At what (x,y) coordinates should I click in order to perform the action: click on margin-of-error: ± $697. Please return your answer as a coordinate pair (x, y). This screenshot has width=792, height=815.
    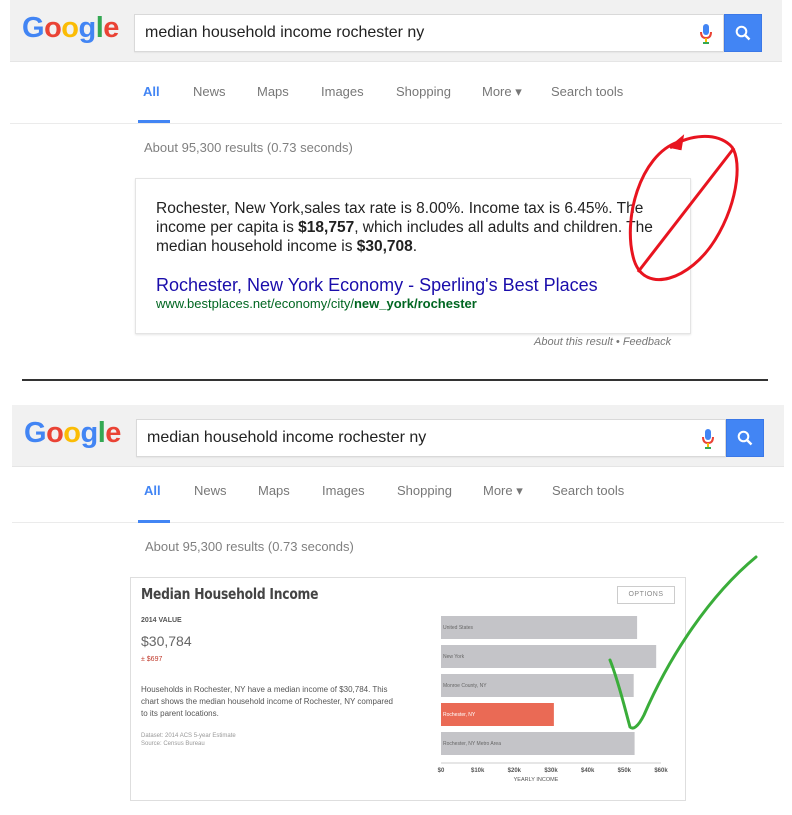
    Looking at the image, I should click on (152, 659).